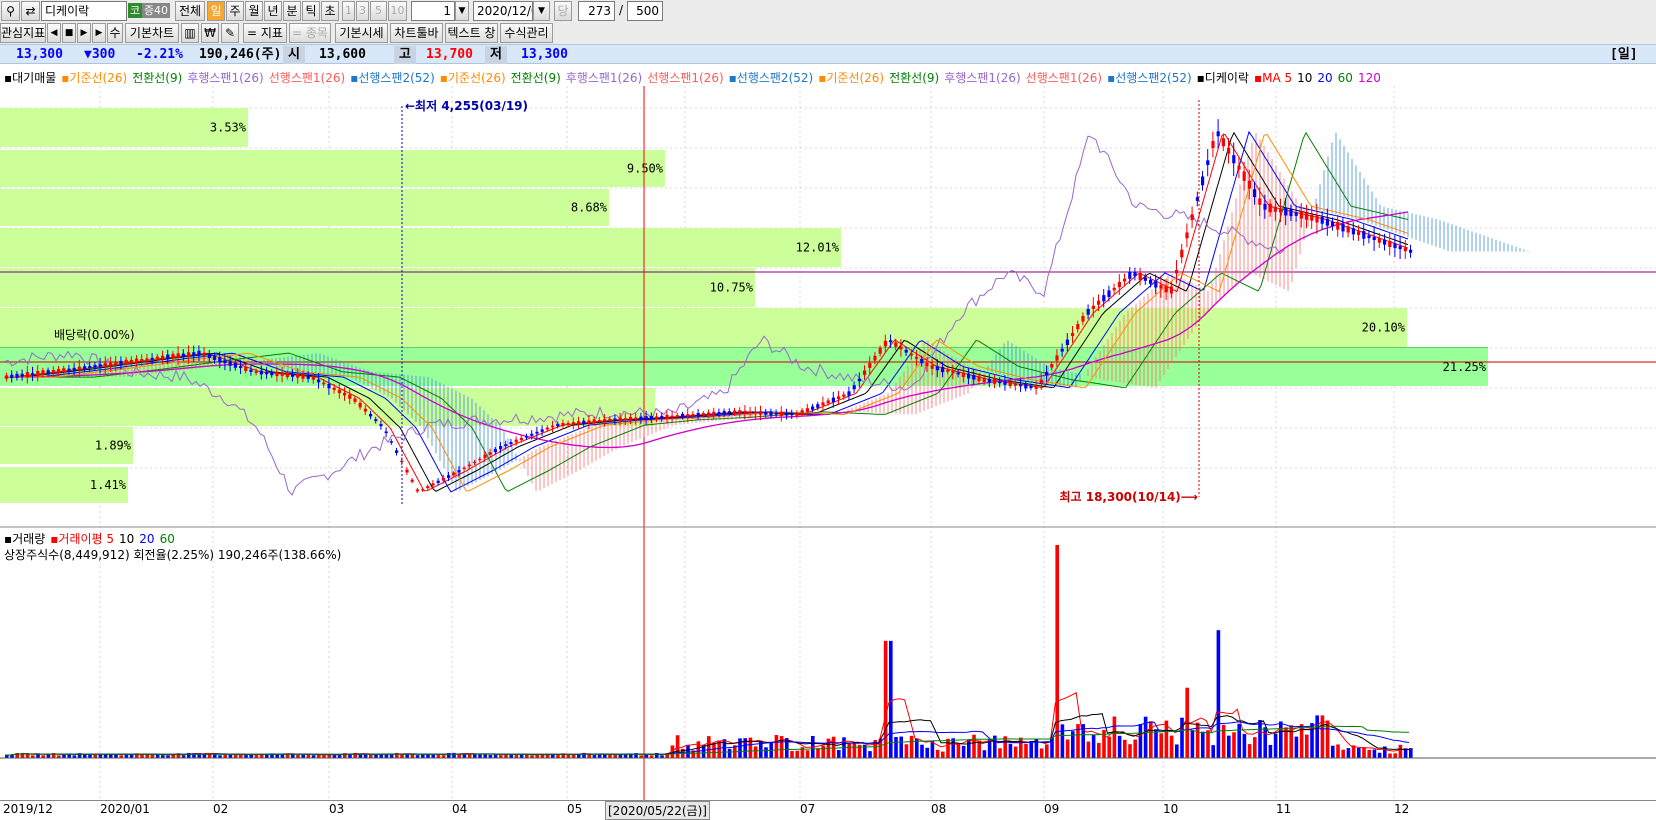  What do you see at coordinates (307, 78) in the screenshot?
I see `legend-entry-4: 선행스팬1(26)` at bounding box center [307, 78].